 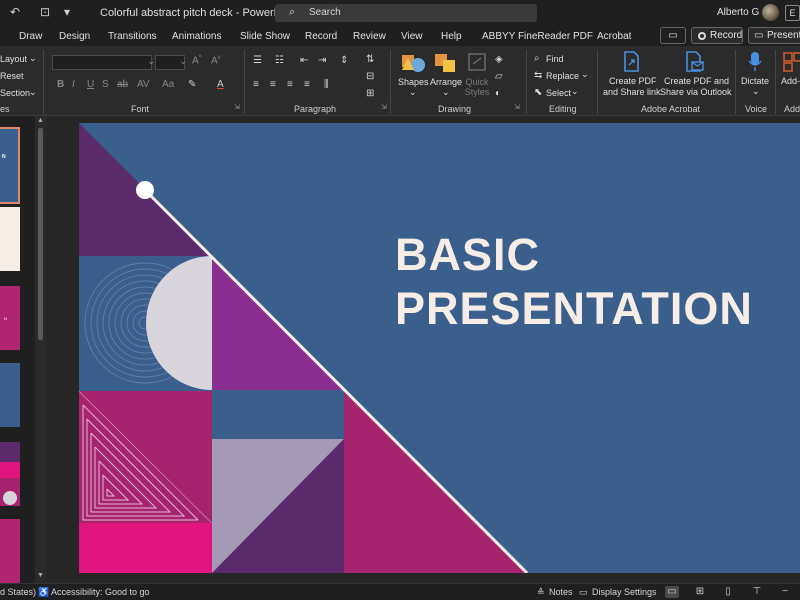 What do you see at coordinates (774, 35) in the screenshot?
I see `present-button: ▭ Present` at bounding box center [774, 35].